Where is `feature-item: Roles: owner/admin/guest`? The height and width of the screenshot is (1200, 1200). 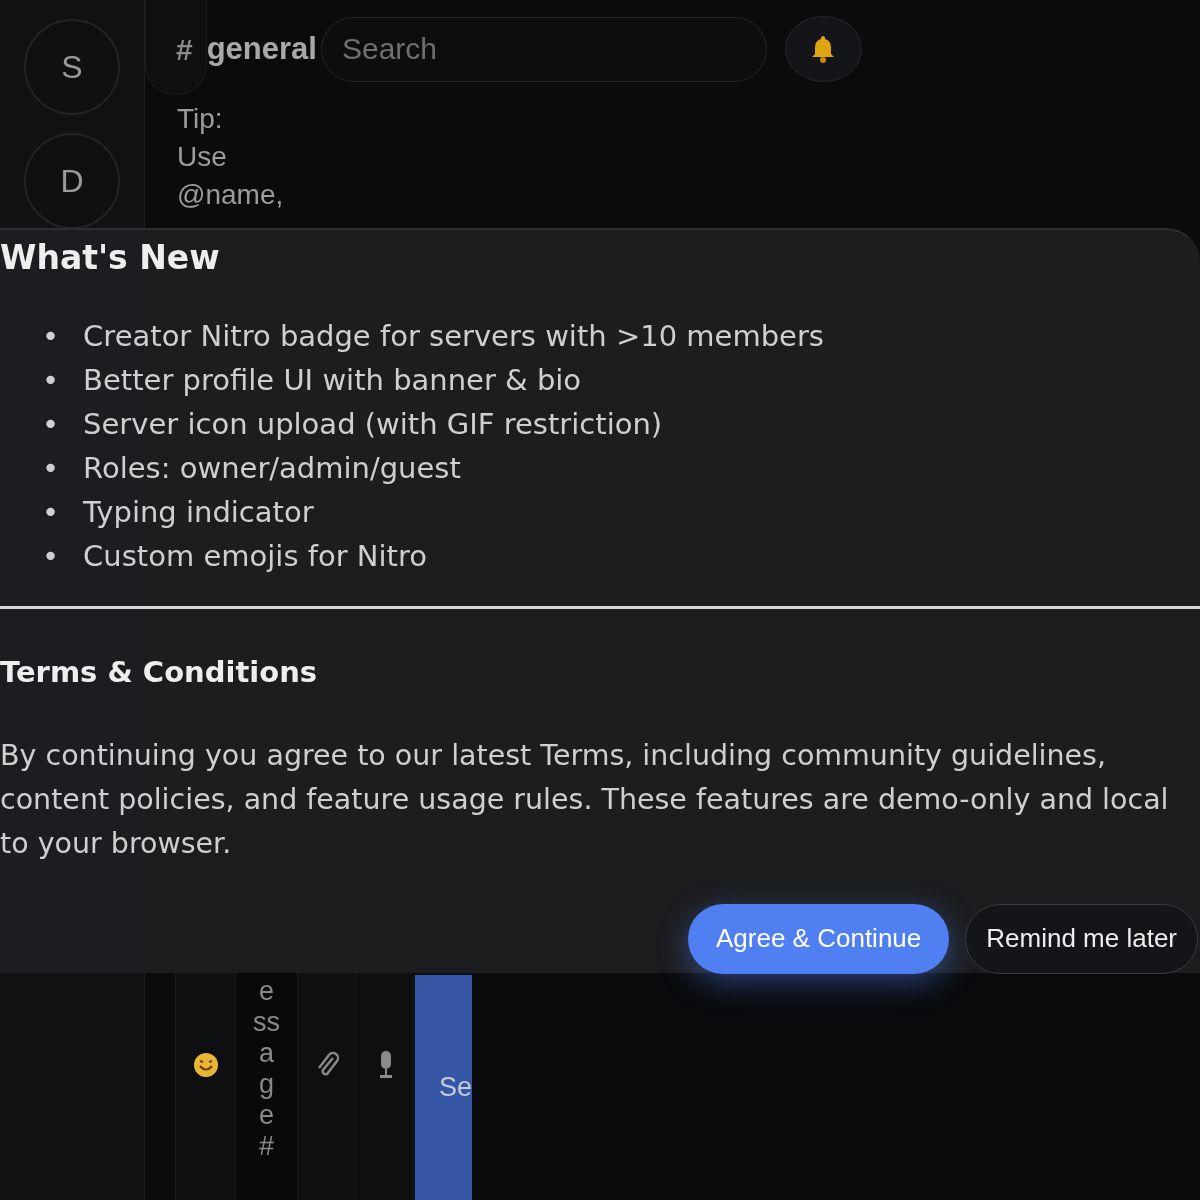
feature-item: Roles: owner/admin/guest is located at coordinates (272, 468).